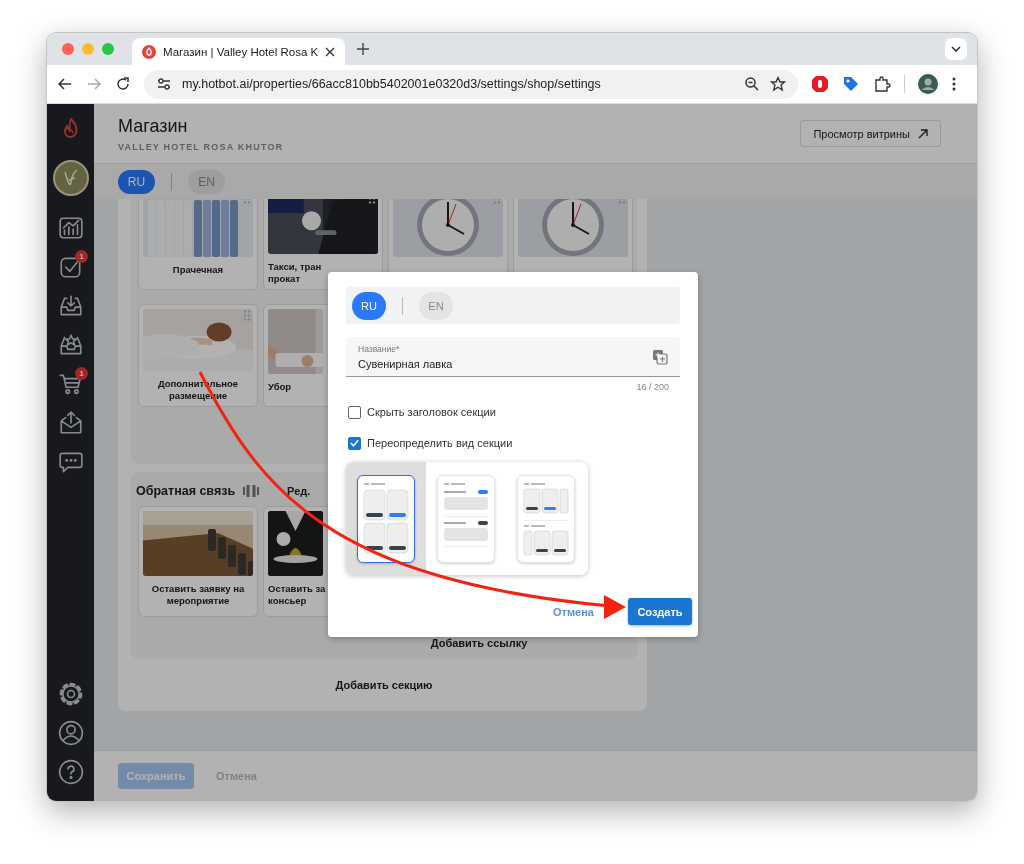 The image size is (1024, 864). Describe the element at coordinates (778, 84) in the screenshot. I see `bookmark-star-icon` at that location.